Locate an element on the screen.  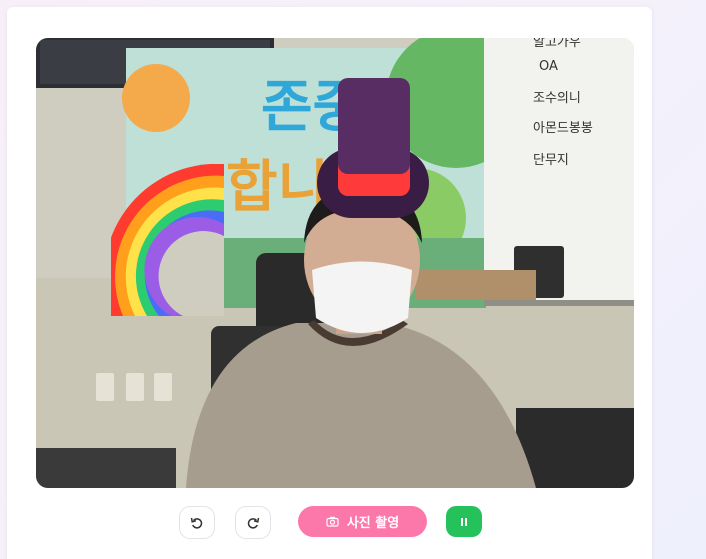
rotate-cw-icon is located at coordinates (253, 523).